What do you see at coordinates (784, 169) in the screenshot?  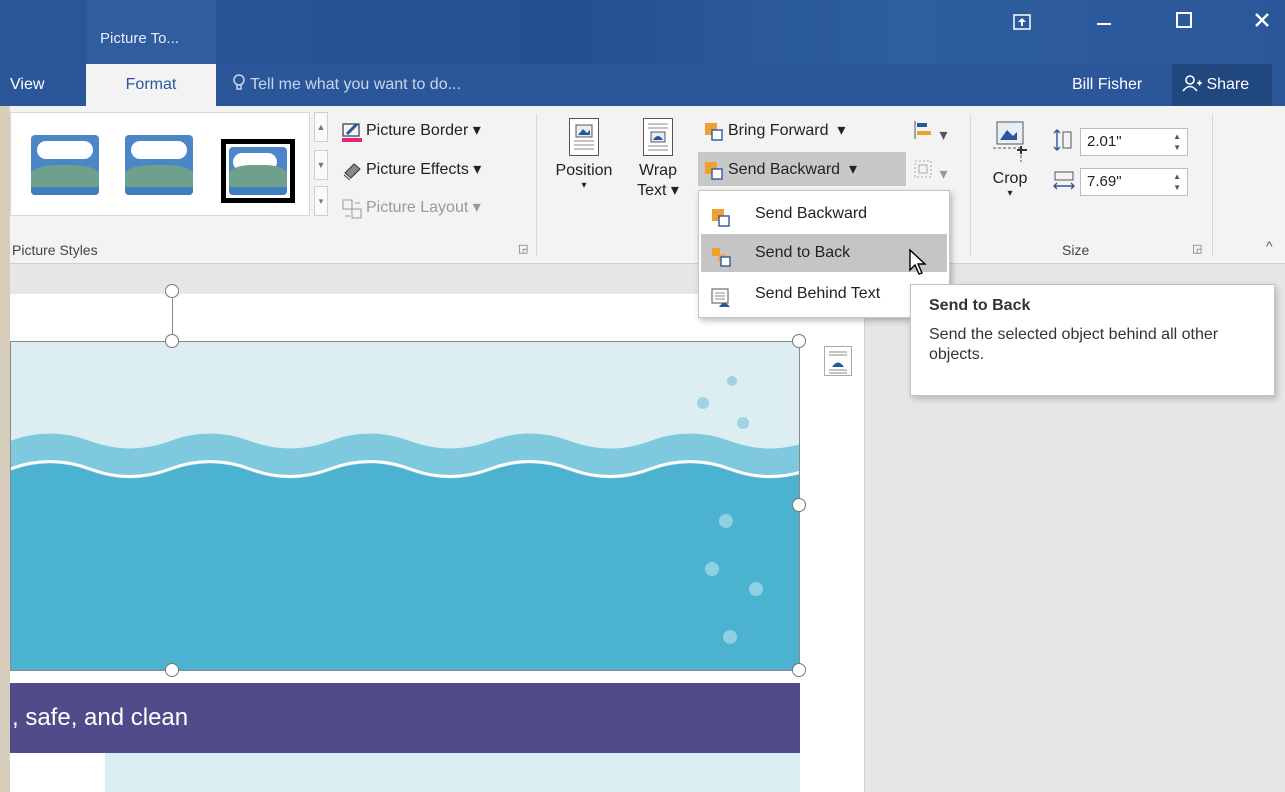 I see `send-backward-label: Send Backward` at bounding box center [784, 169].